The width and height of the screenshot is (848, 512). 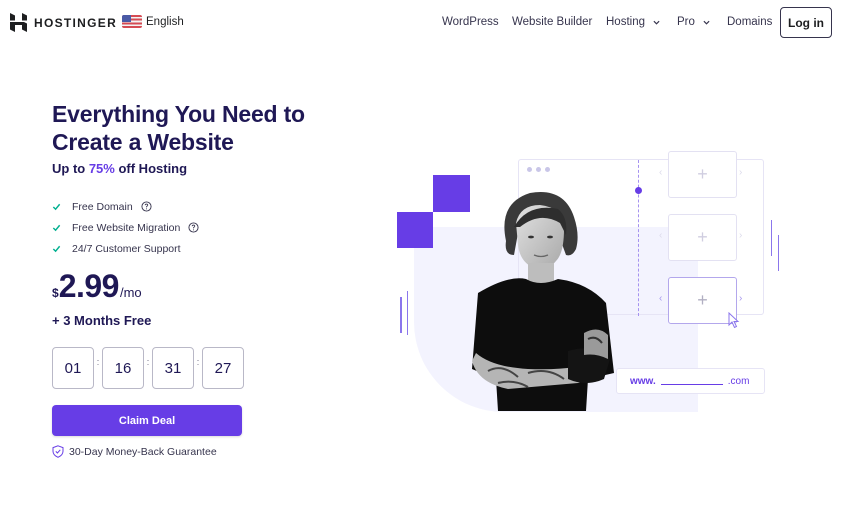 I want to click on feature-label: Free Domain, so click(x=102, y=206).